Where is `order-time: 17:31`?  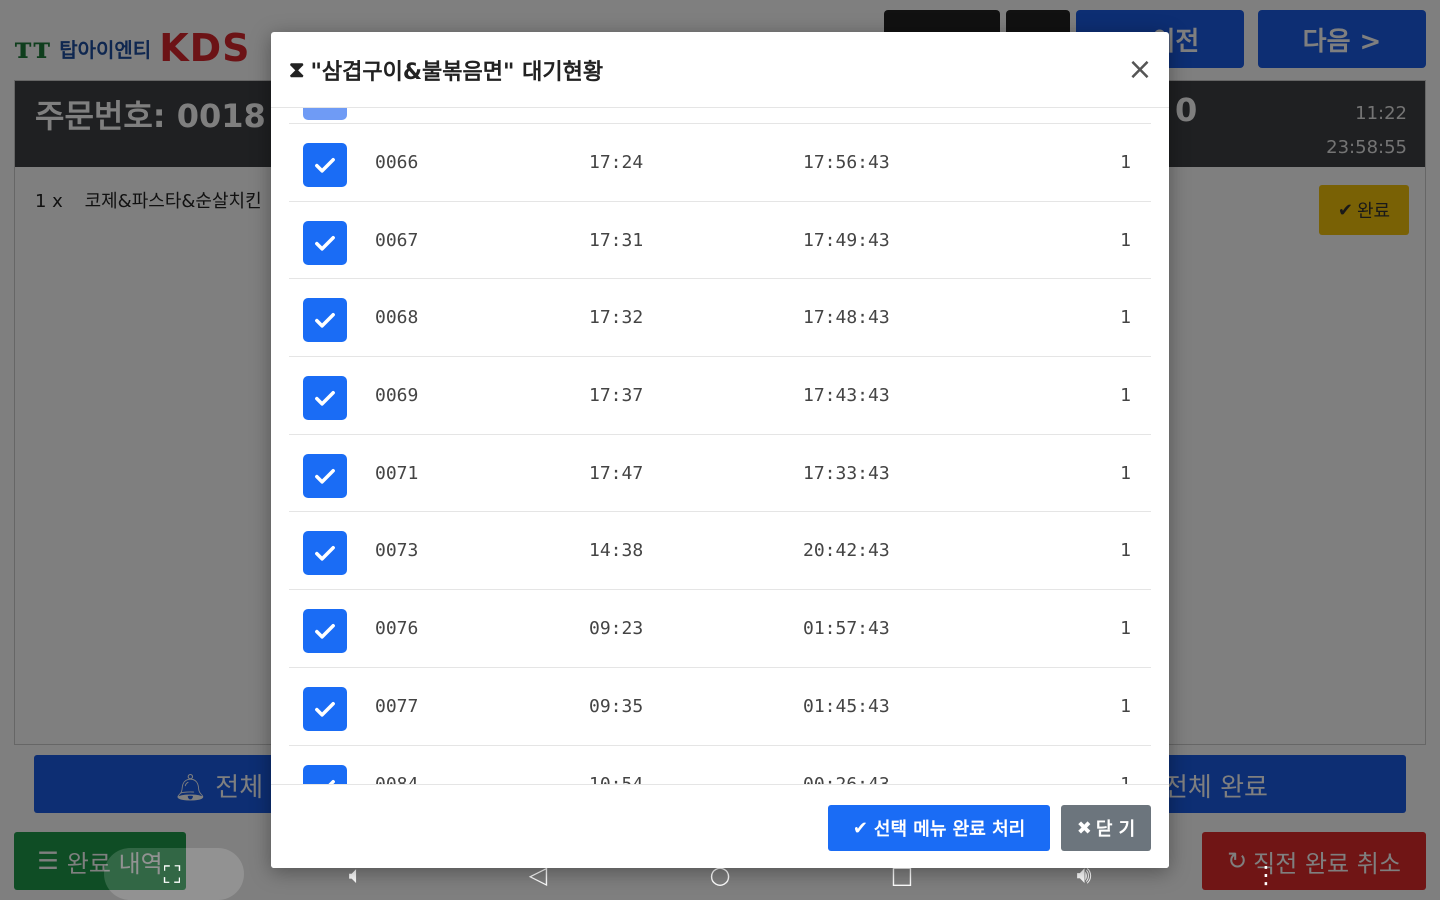
order-time: 17:31 is located at coordinates (616, 240).